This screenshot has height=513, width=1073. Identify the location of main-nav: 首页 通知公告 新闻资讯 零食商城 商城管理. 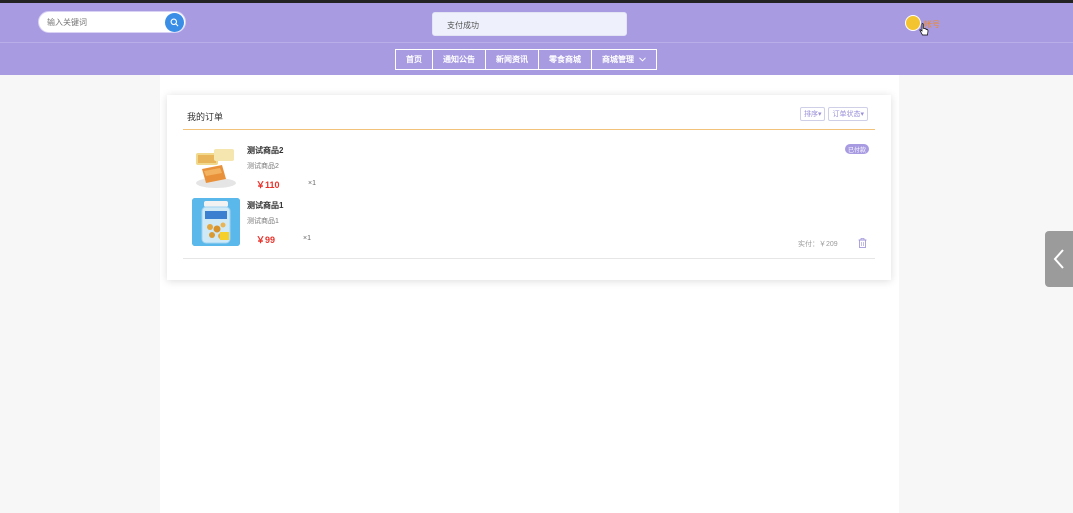
(526, 59).